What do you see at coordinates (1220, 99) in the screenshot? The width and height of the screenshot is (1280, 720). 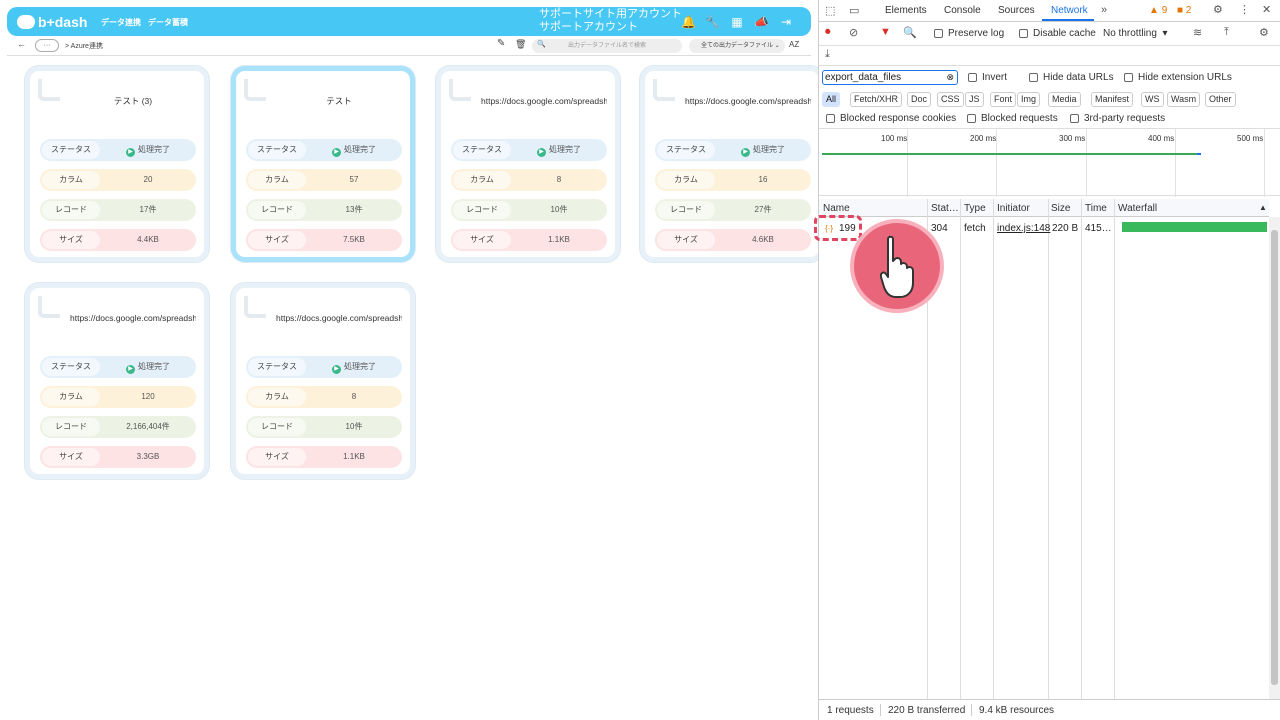 I see `type-filter-other: Other` at bounding box center [1220, 99].